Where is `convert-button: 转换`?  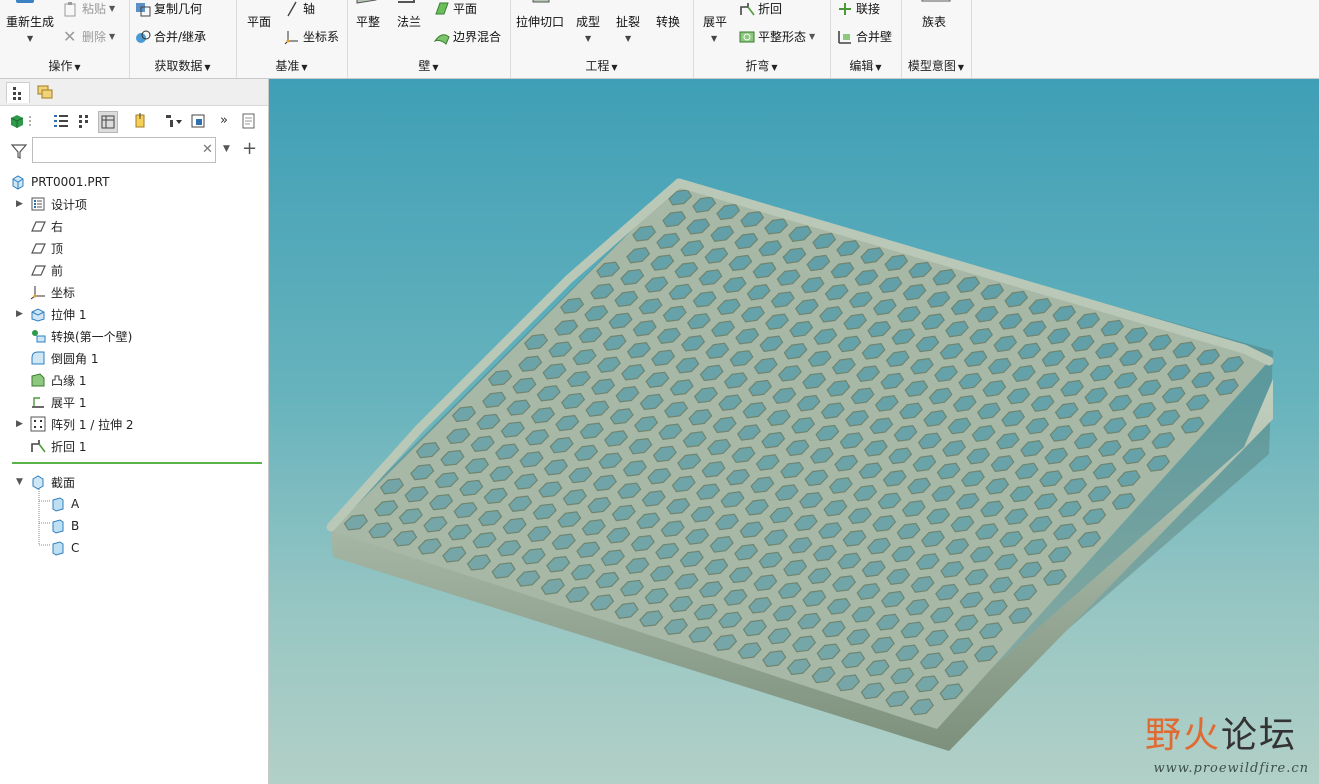
convert-button: 转换 is located at coordinates (668, 21).